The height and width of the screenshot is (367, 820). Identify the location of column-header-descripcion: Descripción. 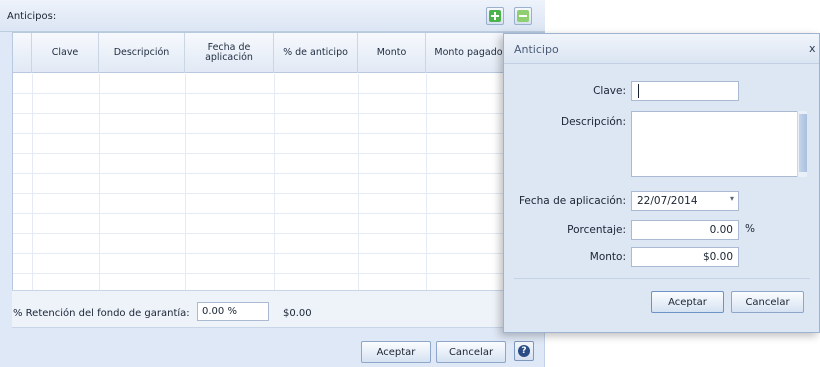
(142, 53).